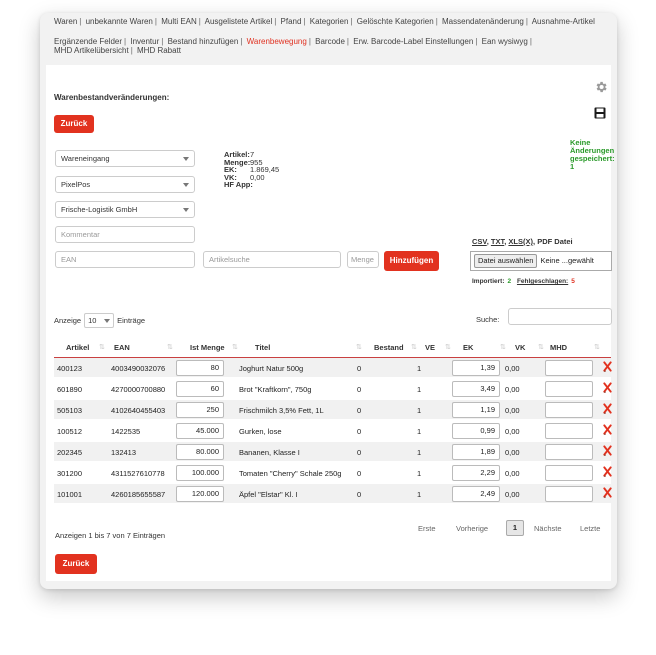 The height and width of the screenshot is (655, 656). What do you see at coordinates (76, 184) in the screenshot?
I see `source-value: PixelPos` at bounding box center [76, 184].